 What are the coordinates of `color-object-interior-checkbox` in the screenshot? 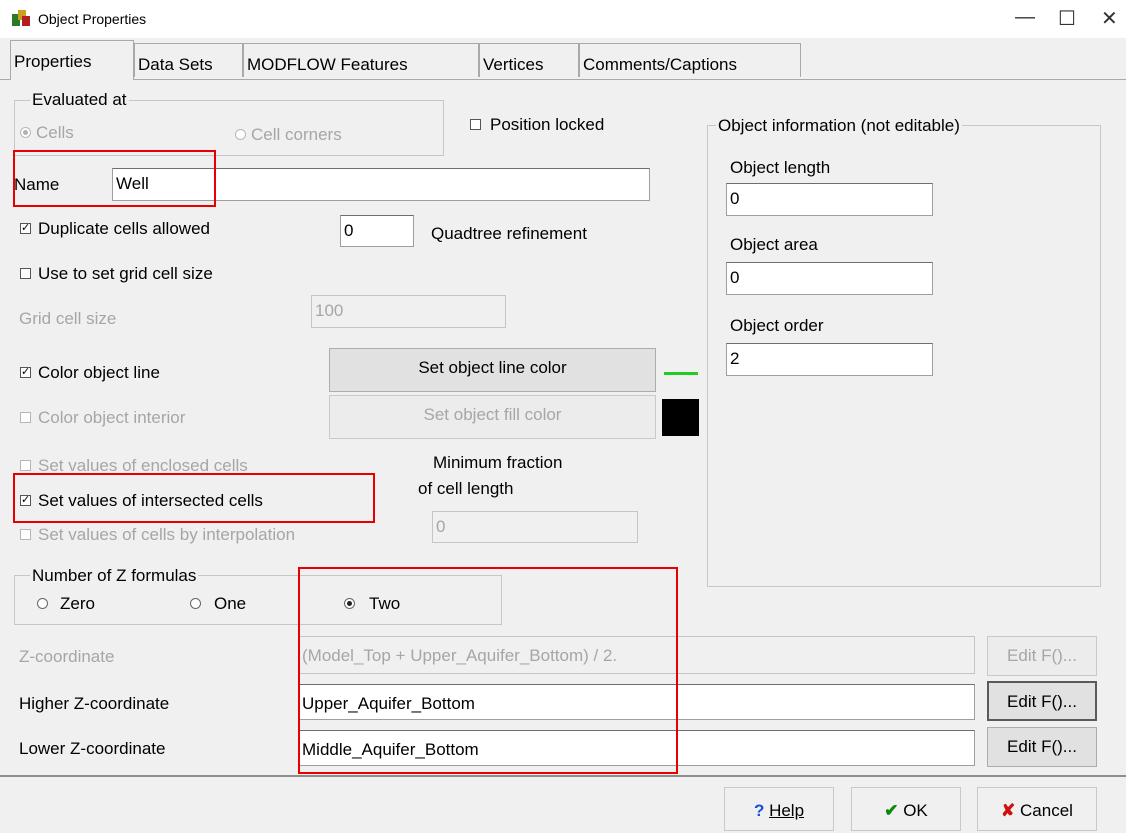 It's located at (25, 417).